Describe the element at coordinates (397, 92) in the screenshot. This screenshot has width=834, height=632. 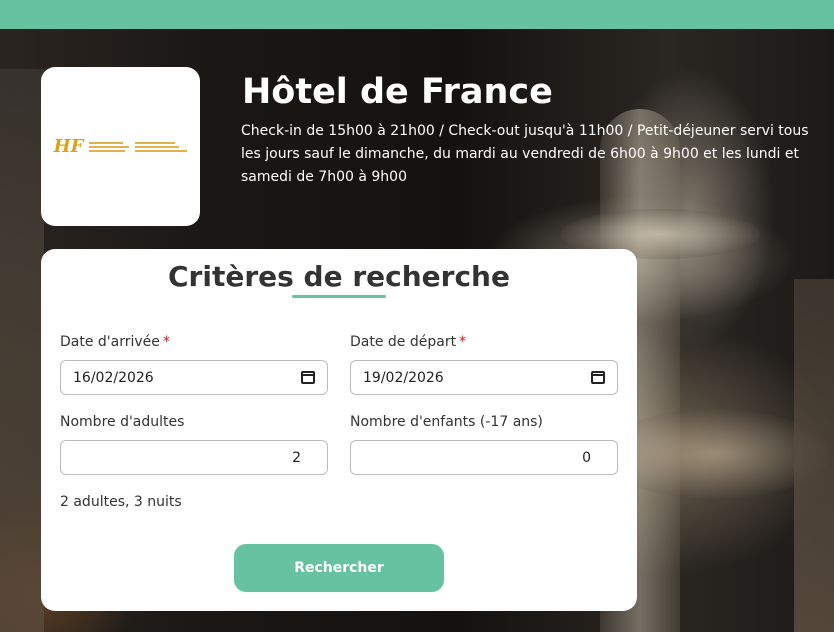
I see `hotel-name: Hôtel de France` at that location.